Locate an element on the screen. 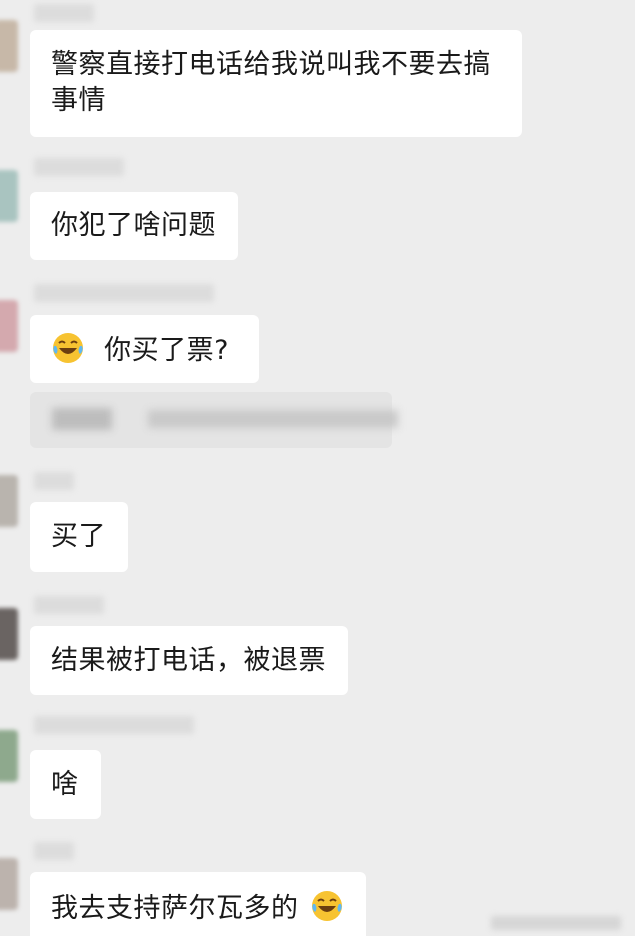 The width and height of the screenshot is (635, 936). message-bubble: 结果被打电话，被退票 is located at coordinates (189, 660).